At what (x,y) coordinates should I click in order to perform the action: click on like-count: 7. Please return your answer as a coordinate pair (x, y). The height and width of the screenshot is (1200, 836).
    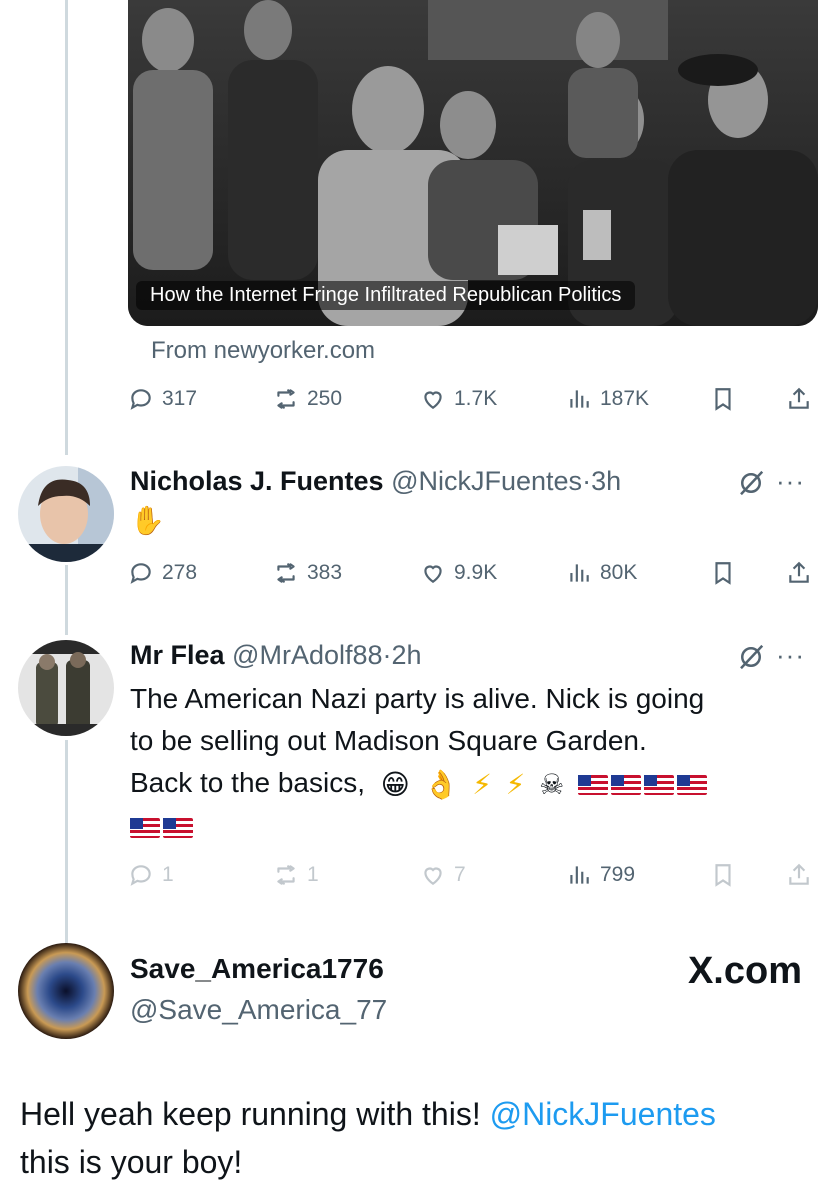
    Looking at the image, I should click on (460, 874).